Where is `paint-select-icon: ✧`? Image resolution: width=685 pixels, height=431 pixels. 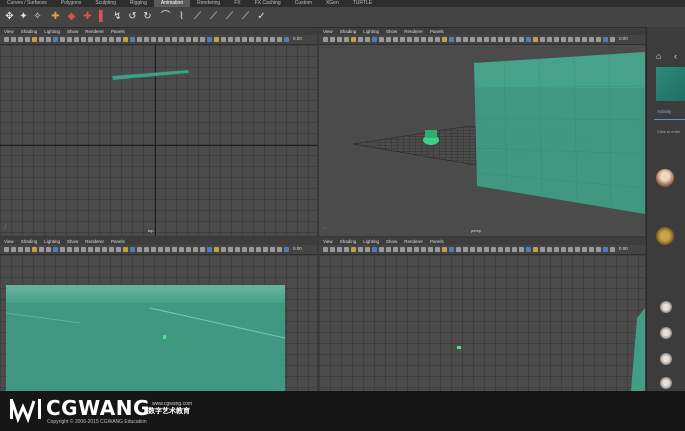 paint-select-icon: ✧ is located at coordinates (37, 16).